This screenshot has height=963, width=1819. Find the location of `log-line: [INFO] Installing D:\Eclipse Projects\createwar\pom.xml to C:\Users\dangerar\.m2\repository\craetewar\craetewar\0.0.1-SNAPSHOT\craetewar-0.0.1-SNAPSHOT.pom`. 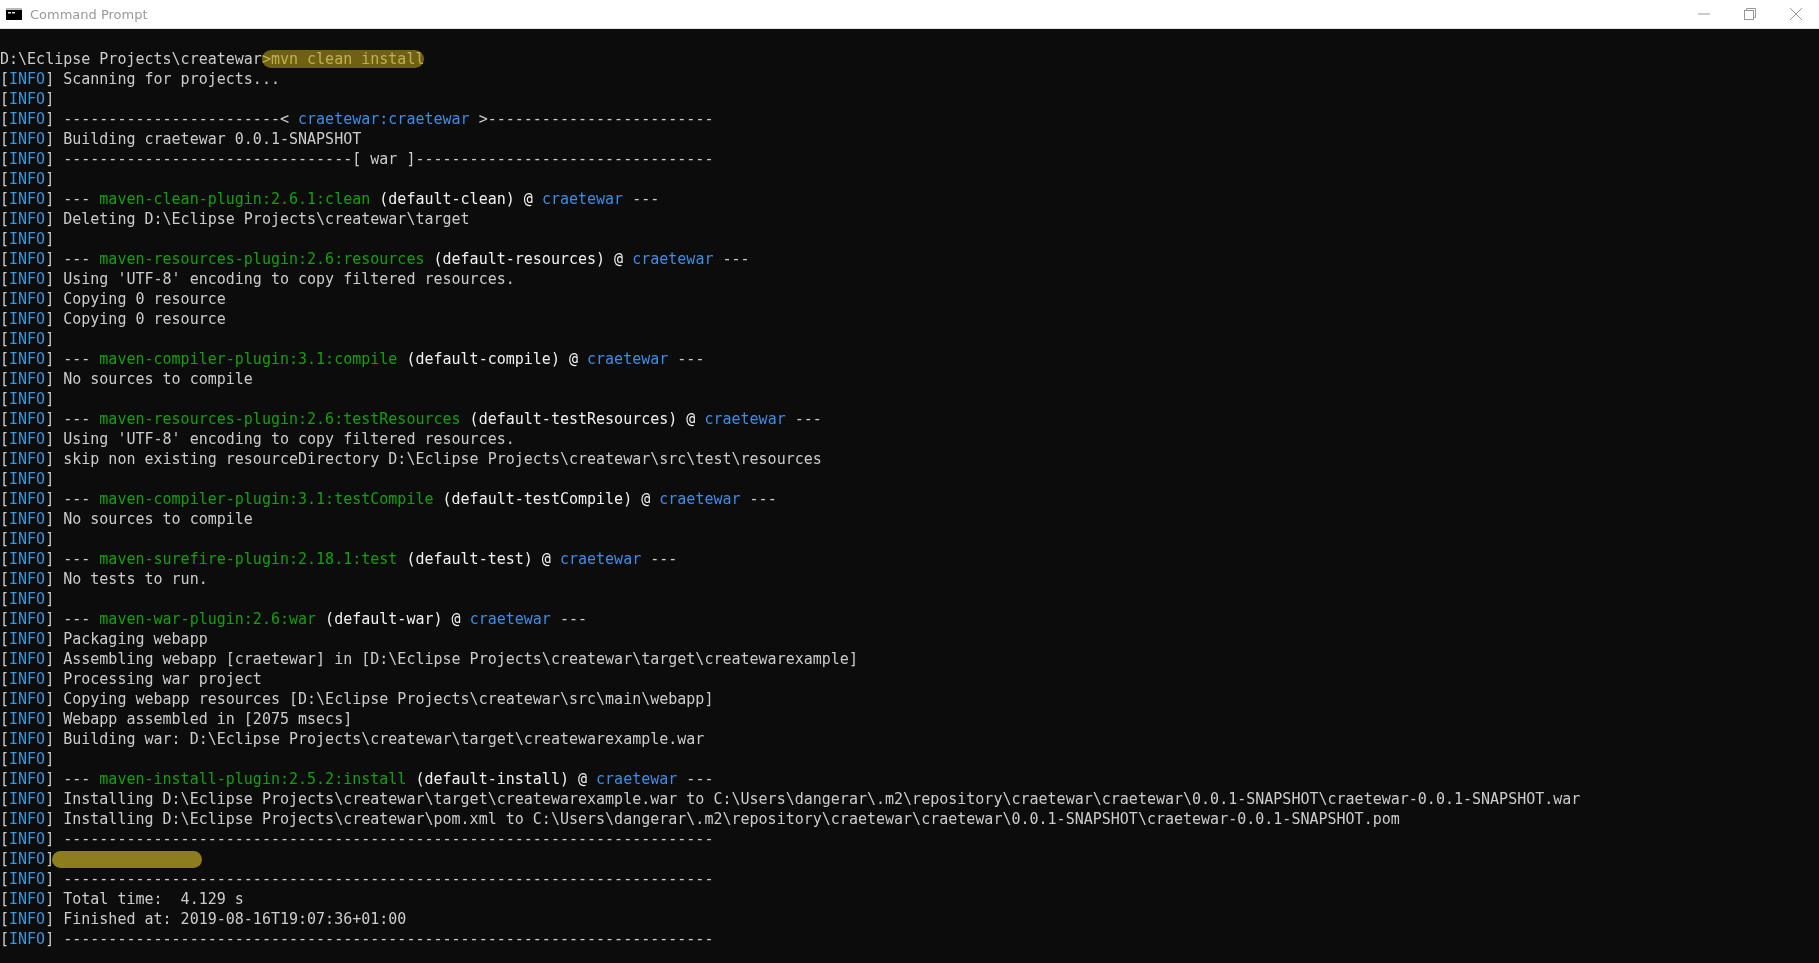

log-line: [INFO] Installing D:\Eclipse Projects\createwar\pom.xml to C:\Users\dangerar\.m2\repository\craetewar\craetewar\0.0.1-SNAPSHOT\craetewar-0.0.1-SNAPSHOT.pom is located at coordinates (700, 819).